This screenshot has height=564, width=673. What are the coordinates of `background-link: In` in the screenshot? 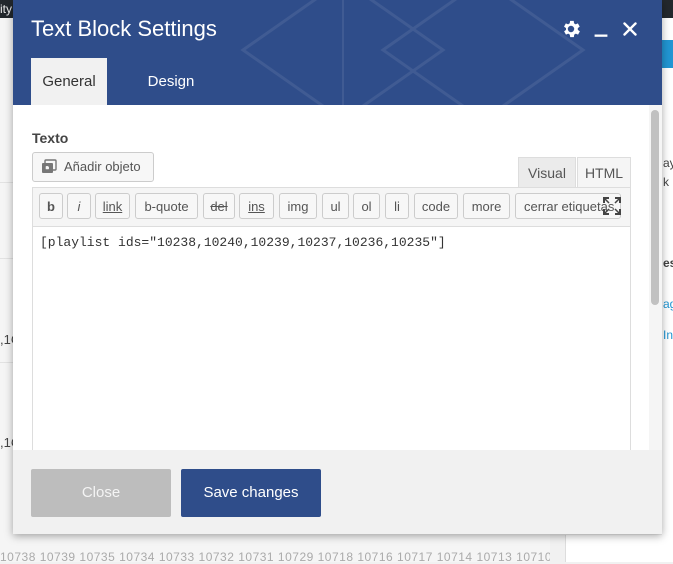 It's located at (668, 335).